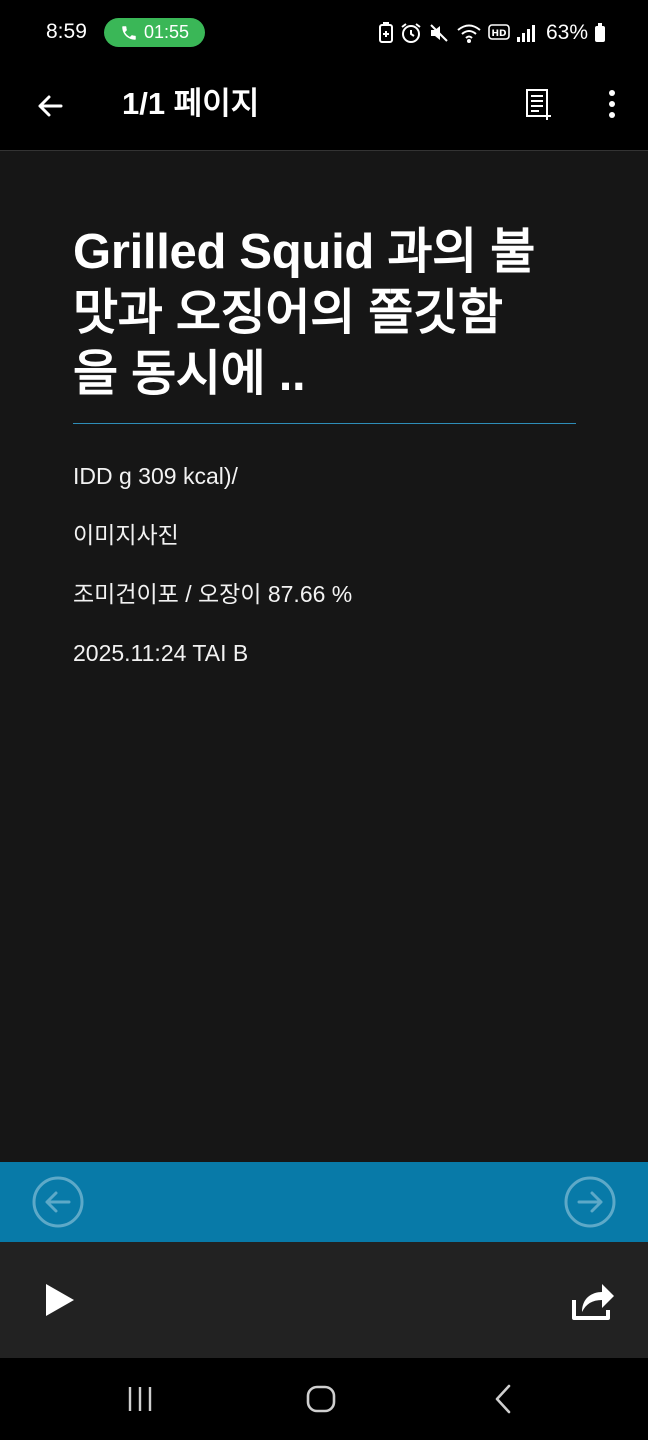 This screenshot has height=1440, width=648. I want to click on headline-line: 맛과 오징어의 쫄깃함, so click(288, 313).